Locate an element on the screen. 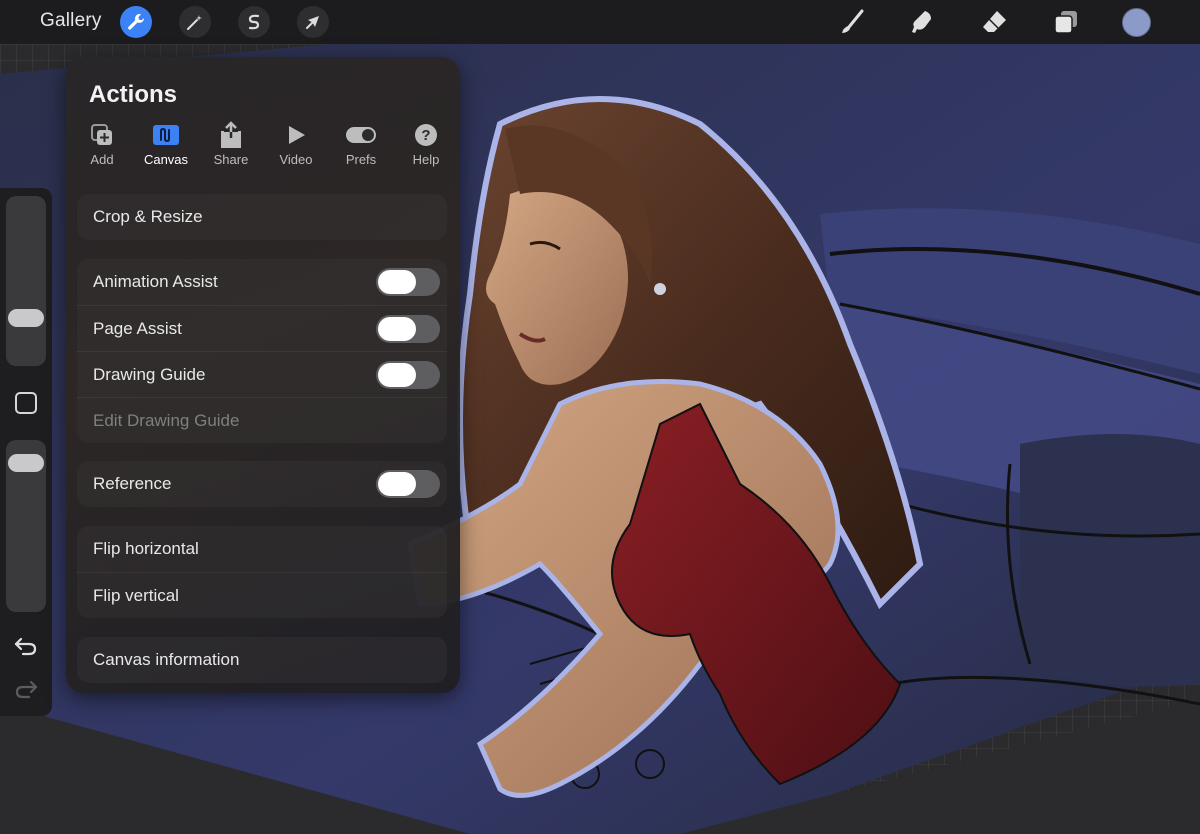  selection-s-icon is located at coordinates (254, 22).